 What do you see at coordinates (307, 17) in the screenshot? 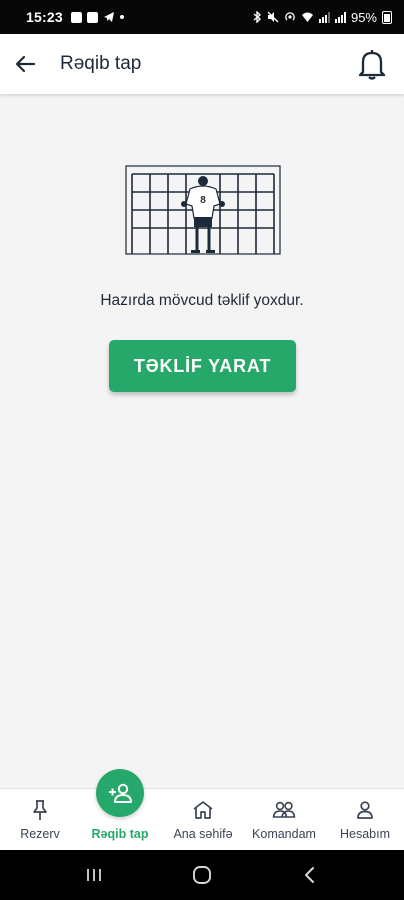
I see `wifi-icon` at bounding box center [307, 17].